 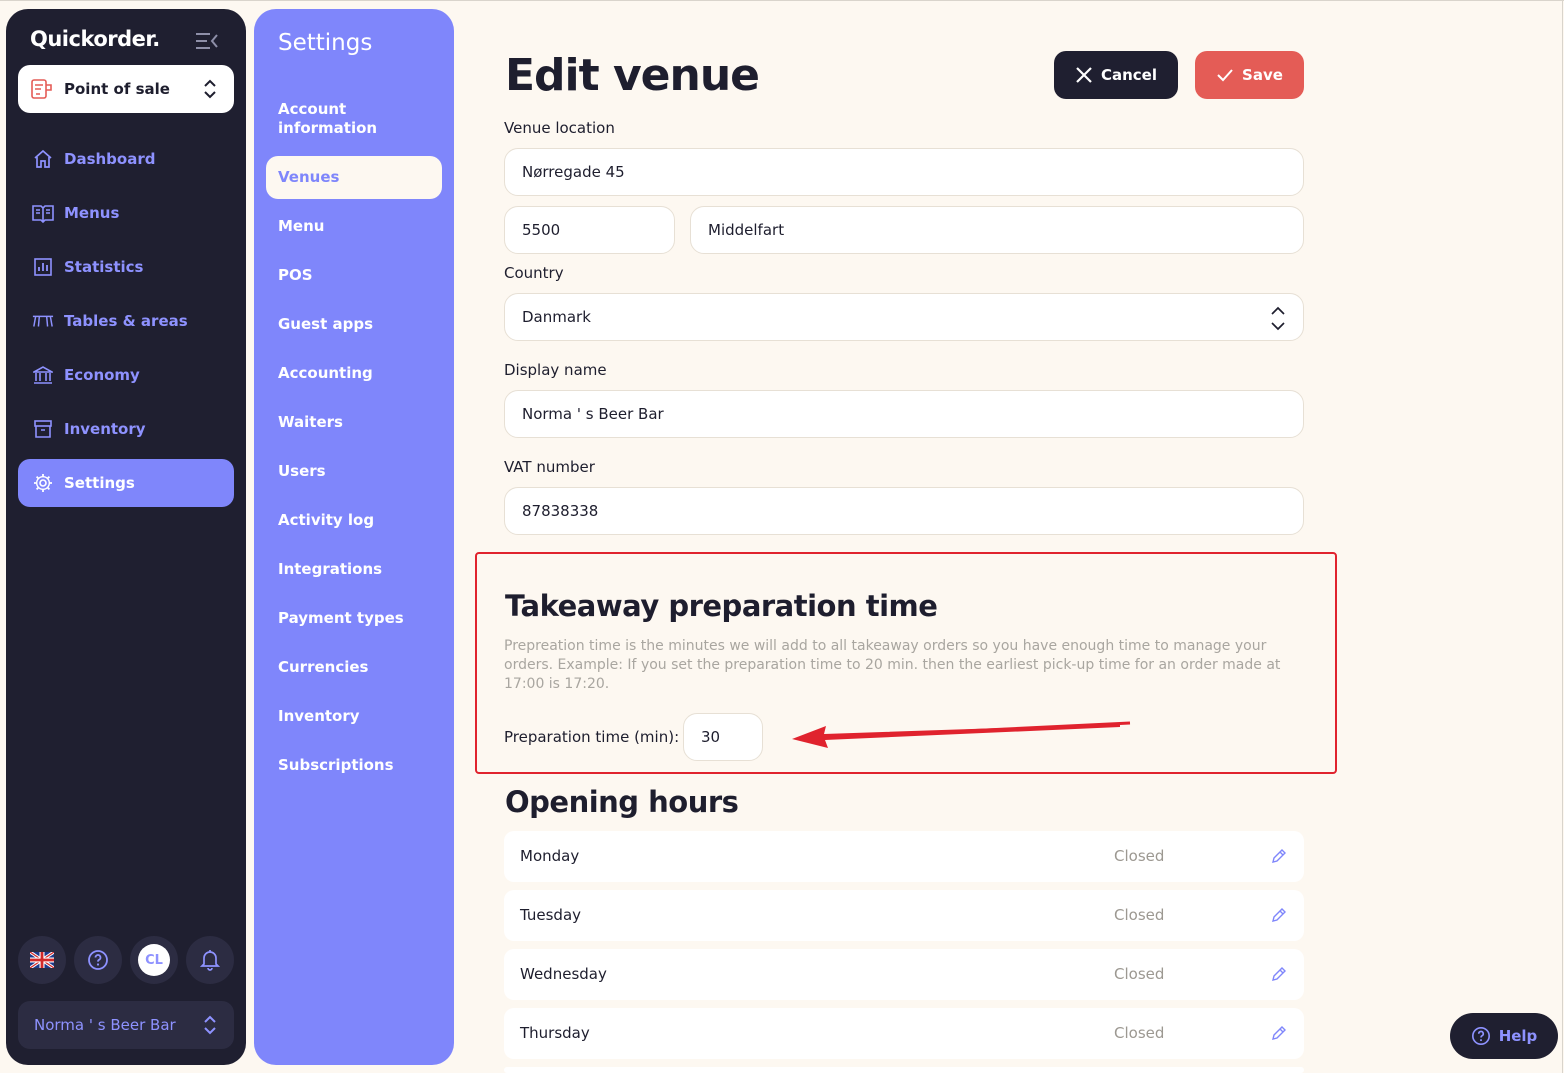 What do you see at coordinates (1128, 75) in the screenshot?
I see `cancel-button-label: Cancel` at bounding box center [1128, 75].